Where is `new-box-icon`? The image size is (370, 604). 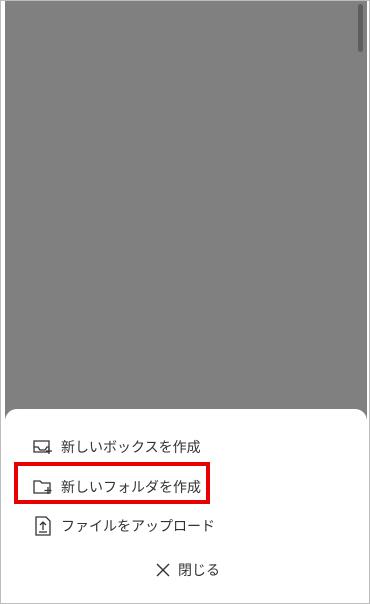
new-box-icon is located at coordinates (43, 447).